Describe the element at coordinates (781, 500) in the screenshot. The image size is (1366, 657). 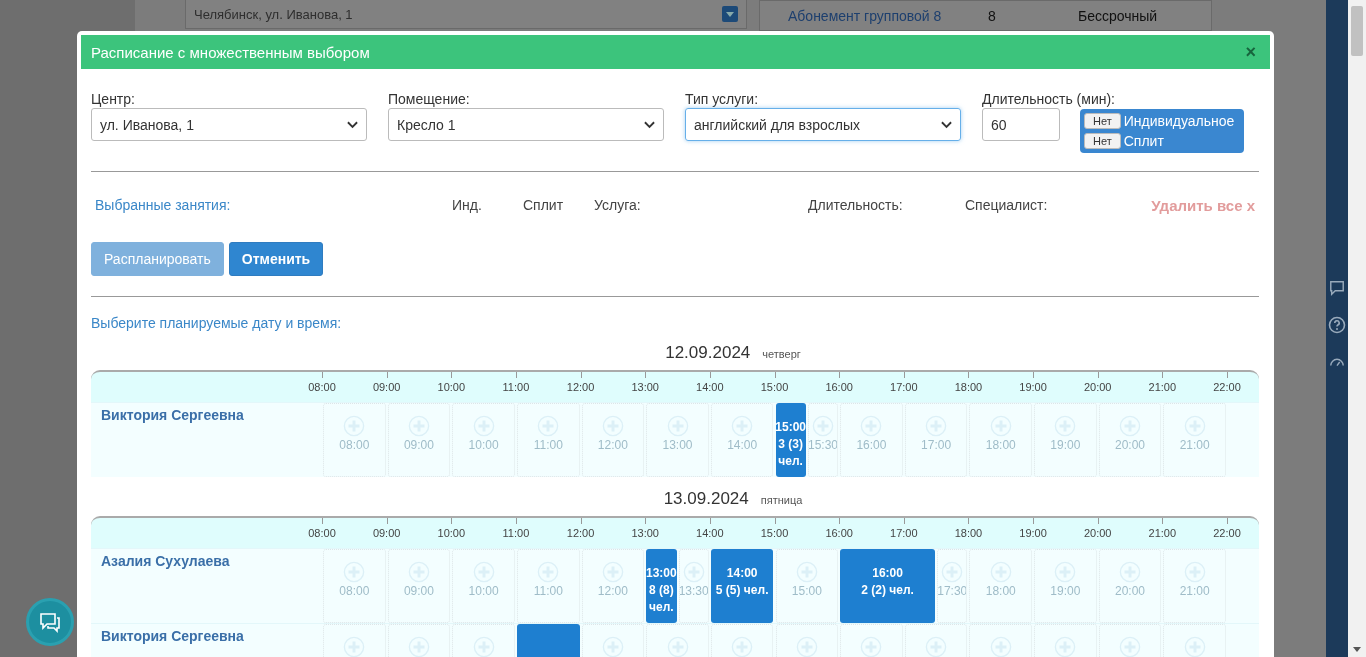
I see `day-weekday: пятница` at that location.